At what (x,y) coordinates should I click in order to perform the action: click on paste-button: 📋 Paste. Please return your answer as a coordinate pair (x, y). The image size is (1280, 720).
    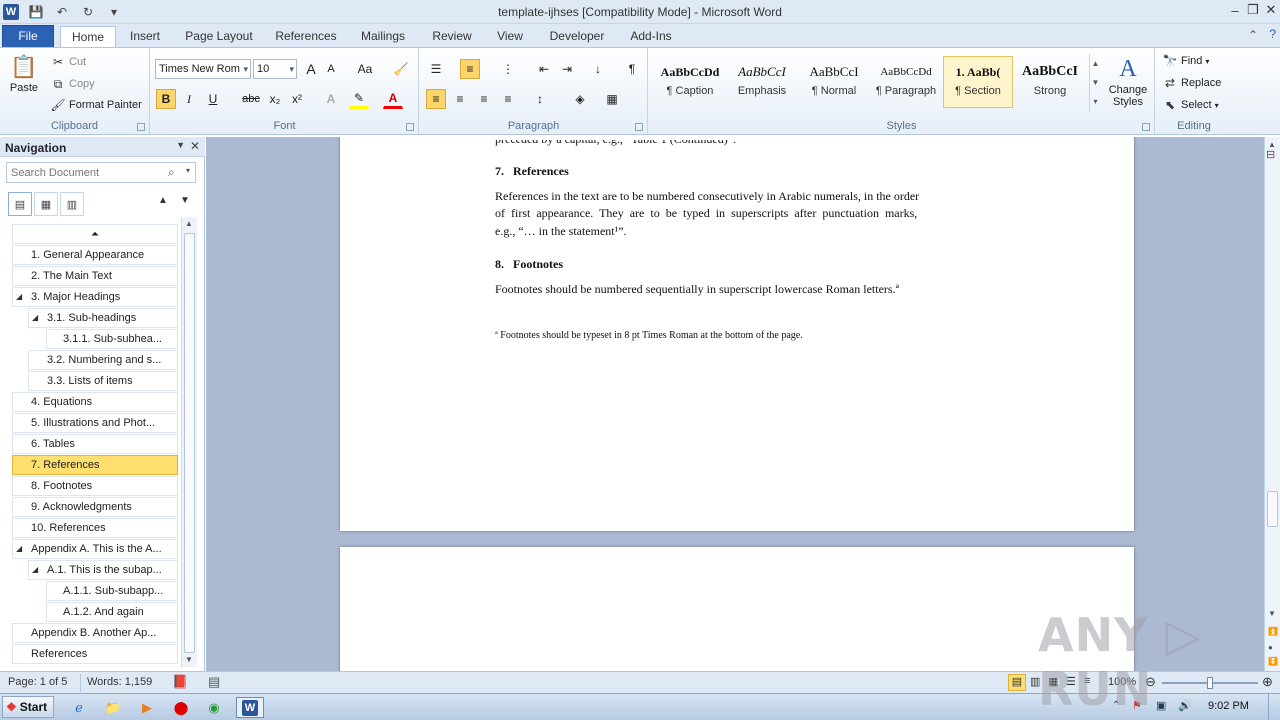
    Looking at the image, I should click on (24, 73).